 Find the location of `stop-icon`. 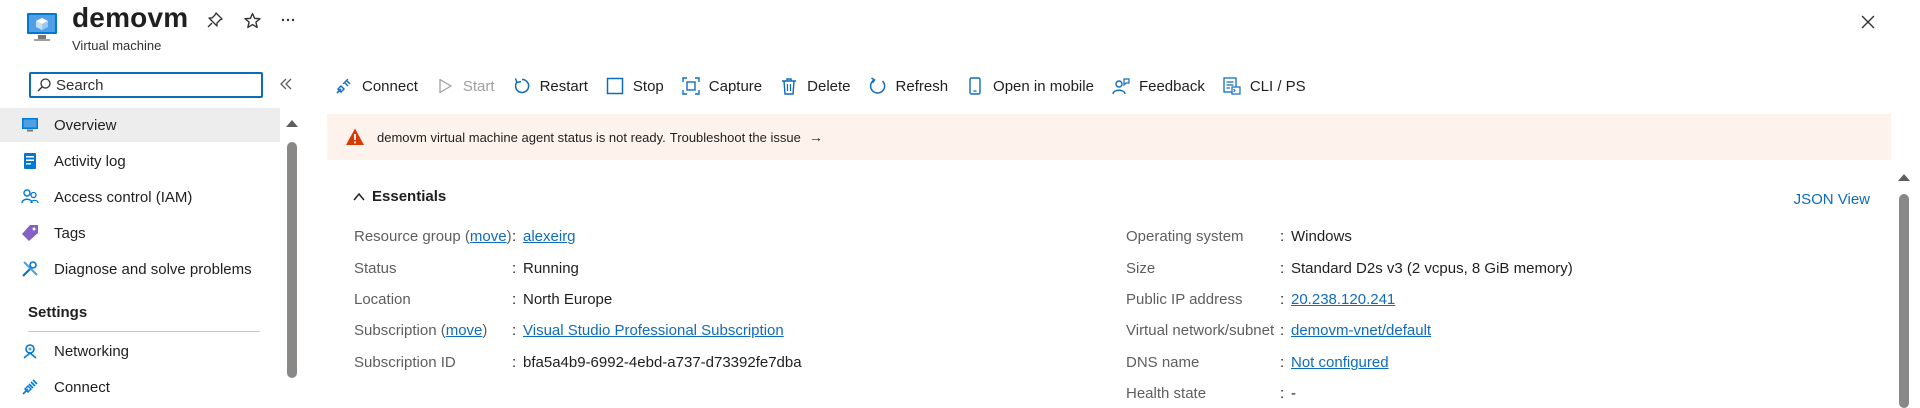

stop-icon is located at coordinates (615, 86).